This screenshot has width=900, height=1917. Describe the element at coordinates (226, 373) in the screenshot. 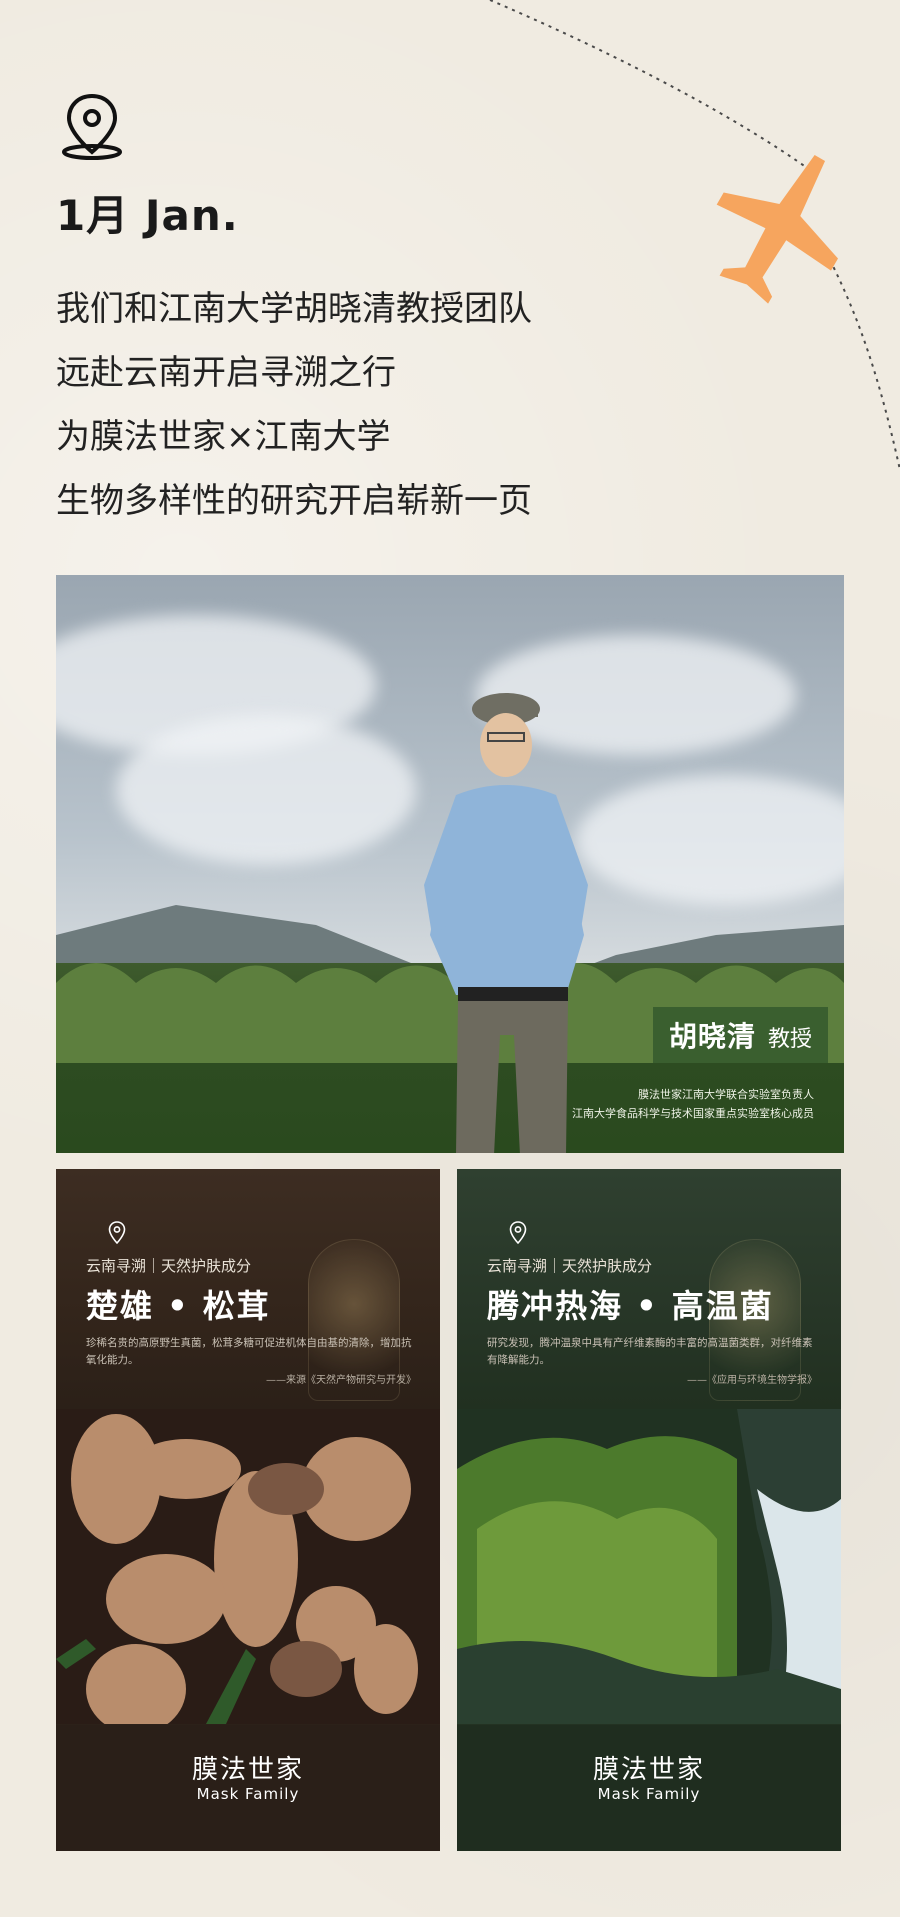

I see `intro-line: 远赴云南开启寻溯之行` at that location.